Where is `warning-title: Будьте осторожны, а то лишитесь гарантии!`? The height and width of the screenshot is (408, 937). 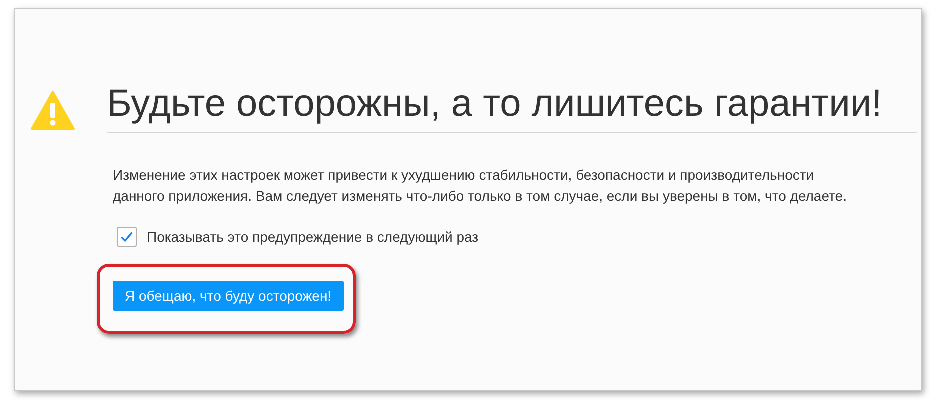 warning-title: Будьте осторожны, а то лишитесь гарантии! is located at coordinates (512, 108).